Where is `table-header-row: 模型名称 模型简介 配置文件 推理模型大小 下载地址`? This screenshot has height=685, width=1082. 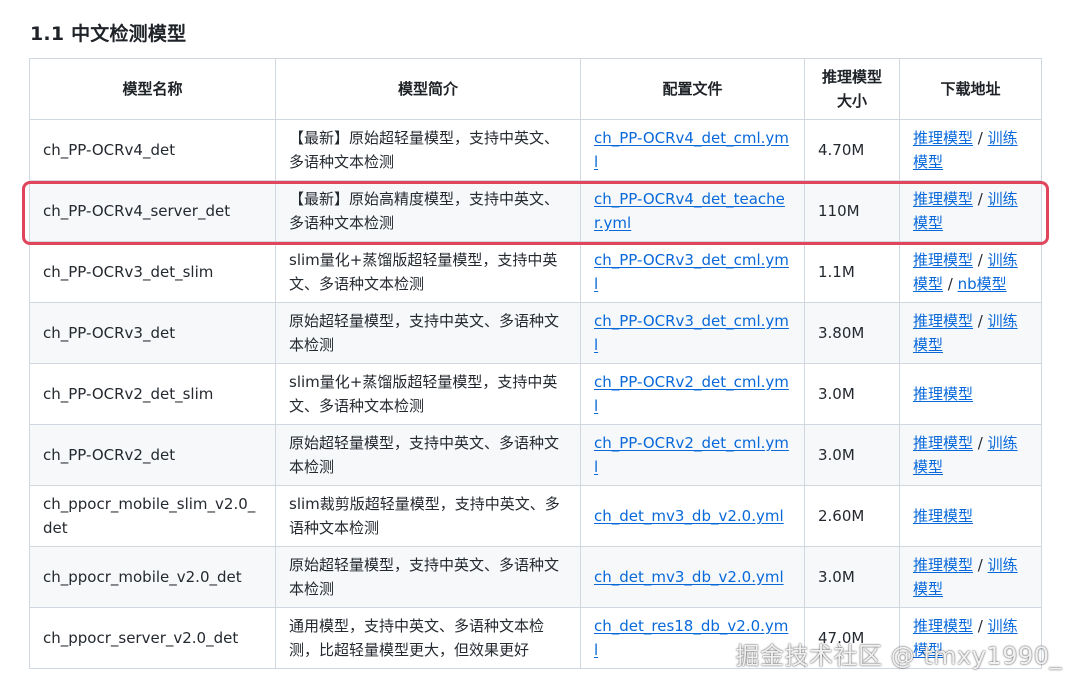
table-header-row: 模型名称 模型简介 配置文件 推理模型大小 下载地址 is located at coordinates (535, 89).